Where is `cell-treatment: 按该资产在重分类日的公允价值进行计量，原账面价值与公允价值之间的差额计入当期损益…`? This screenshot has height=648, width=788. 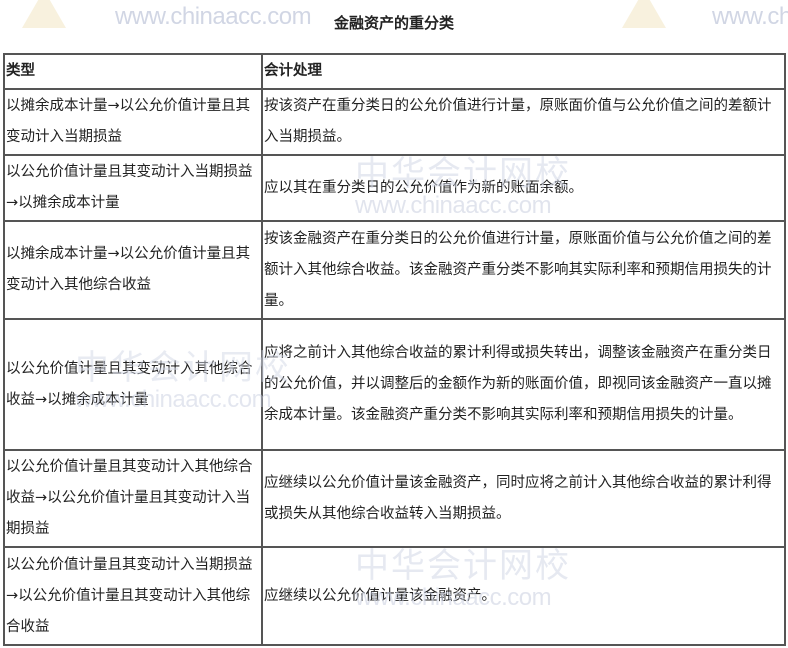
cell-treatment: 按该资产在重分类日的公允价值进行计量，原账面价值与公允价值之间的差额计入当期损益… is located at coordinates (523, 122).